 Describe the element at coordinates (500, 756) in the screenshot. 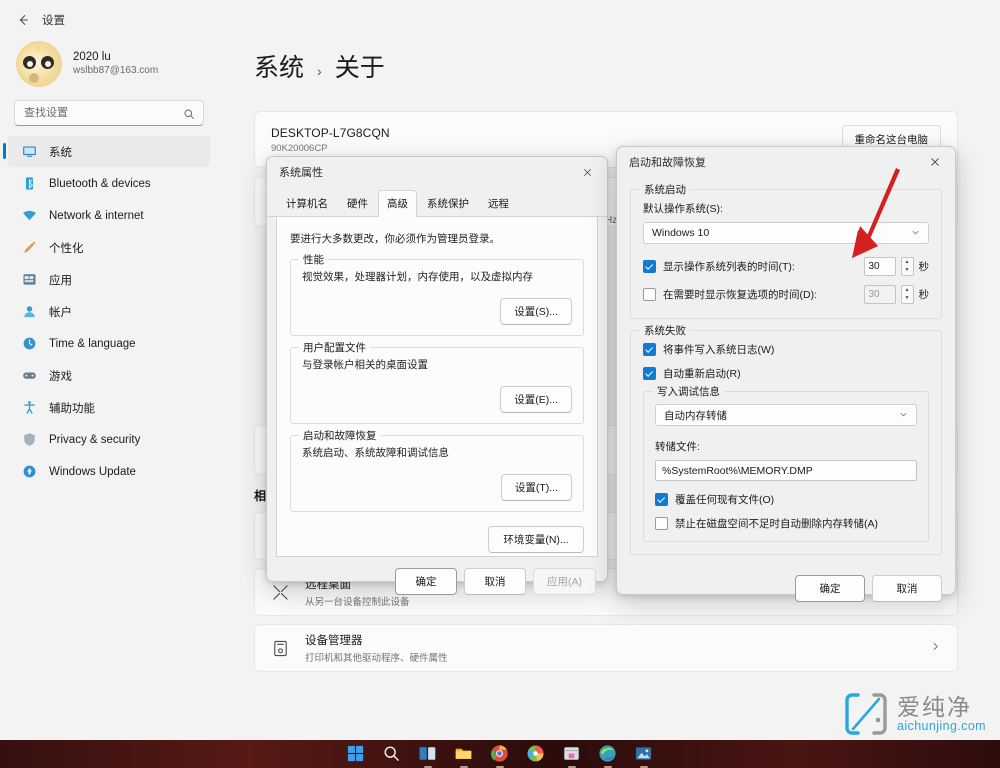

I see `chrome-icon` at that location.